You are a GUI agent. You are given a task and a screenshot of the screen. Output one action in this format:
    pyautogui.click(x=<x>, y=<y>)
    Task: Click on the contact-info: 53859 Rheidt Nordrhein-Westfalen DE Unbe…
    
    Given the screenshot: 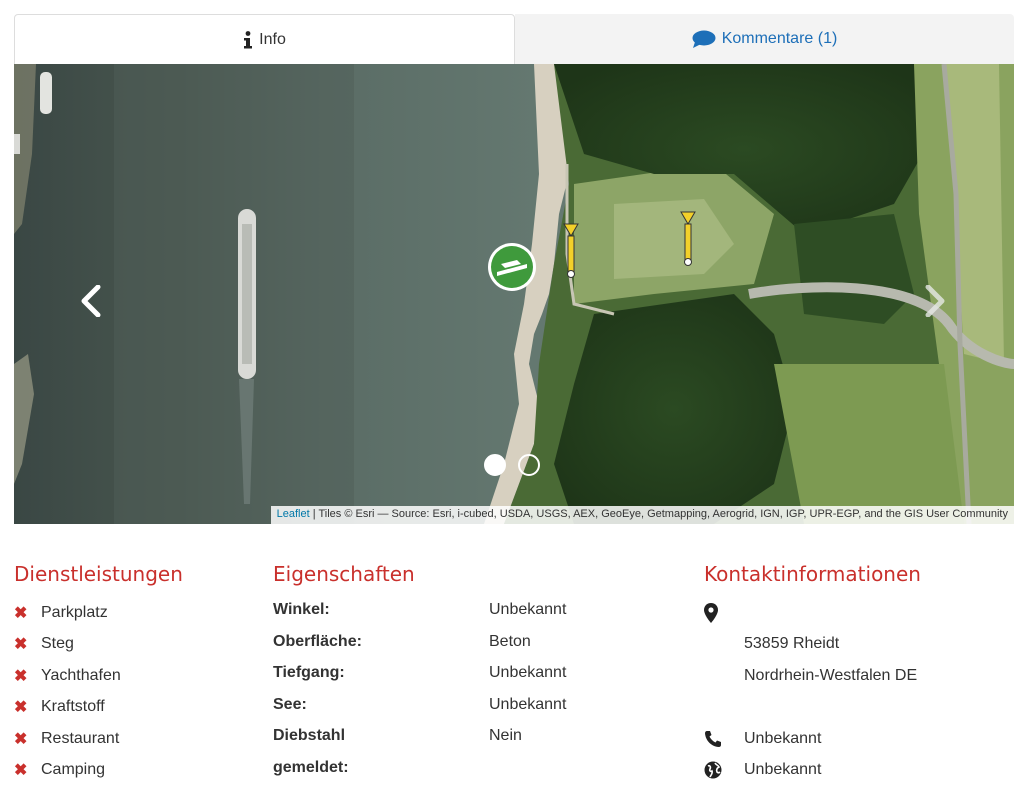 What is the action you would take?
    pyautogui.click(x=810, y=691)
    